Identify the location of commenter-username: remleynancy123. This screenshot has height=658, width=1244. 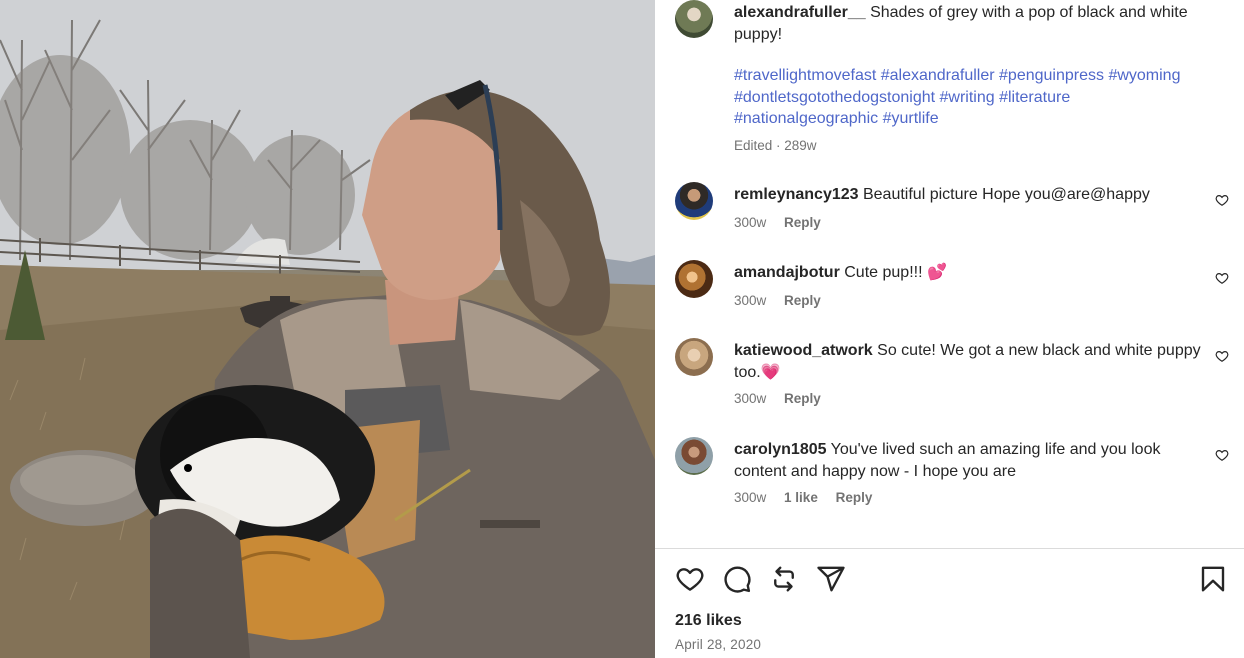
(796, 194).